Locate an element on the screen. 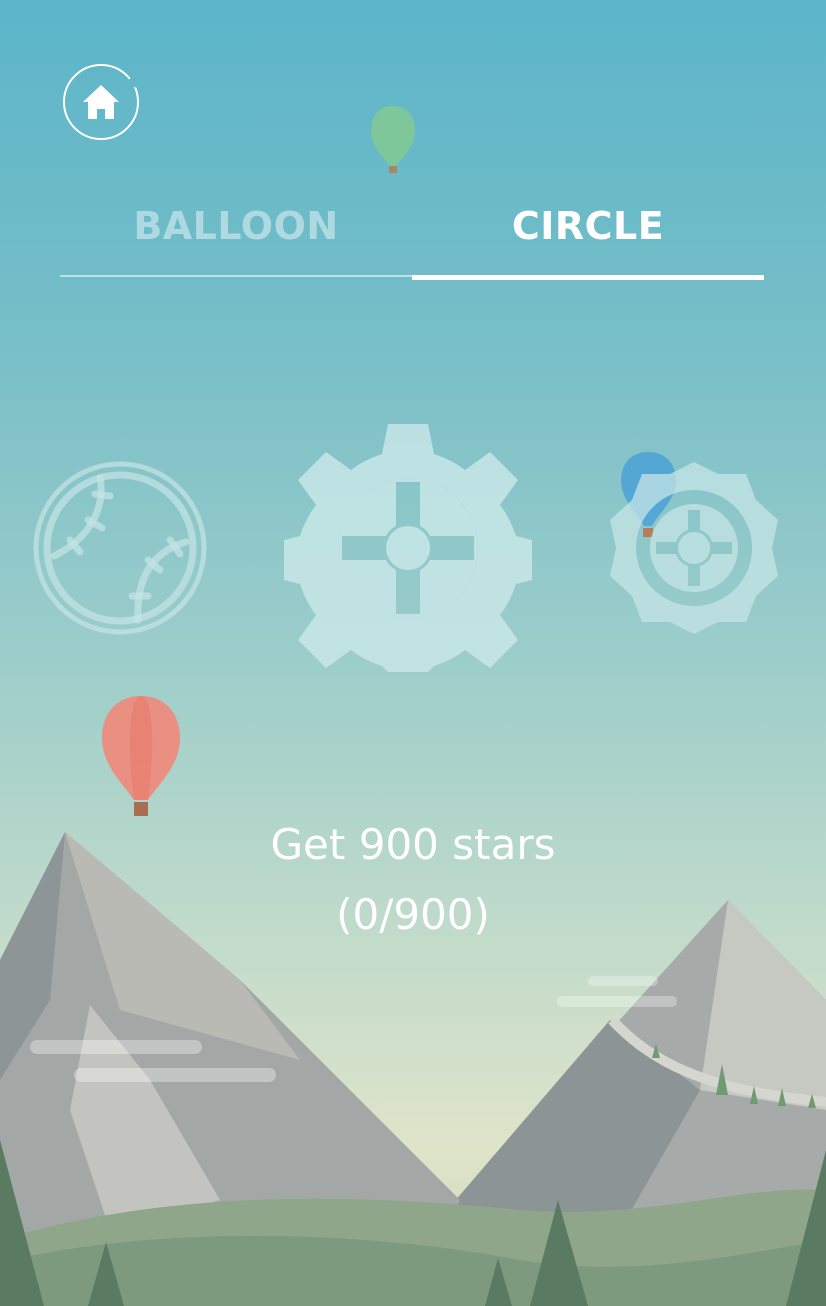 The width and height of the screenshot is (826, 1306). level-octagon-gear is located at coordinates (694, 548).